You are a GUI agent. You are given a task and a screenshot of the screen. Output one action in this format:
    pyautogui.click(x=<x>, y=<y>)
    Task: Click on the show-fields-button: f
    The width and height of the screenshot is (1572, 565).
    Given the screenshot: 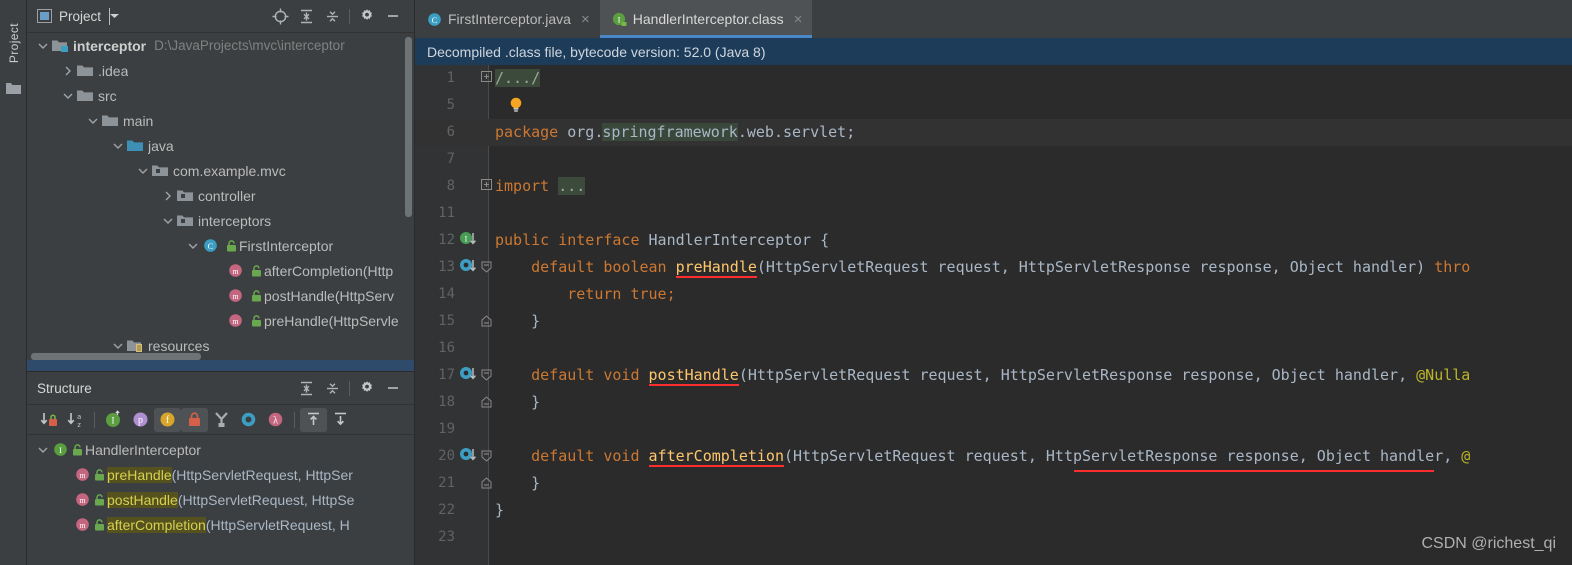 What is the action you would take?
    pyautogui.click(x=167, y=419)
    